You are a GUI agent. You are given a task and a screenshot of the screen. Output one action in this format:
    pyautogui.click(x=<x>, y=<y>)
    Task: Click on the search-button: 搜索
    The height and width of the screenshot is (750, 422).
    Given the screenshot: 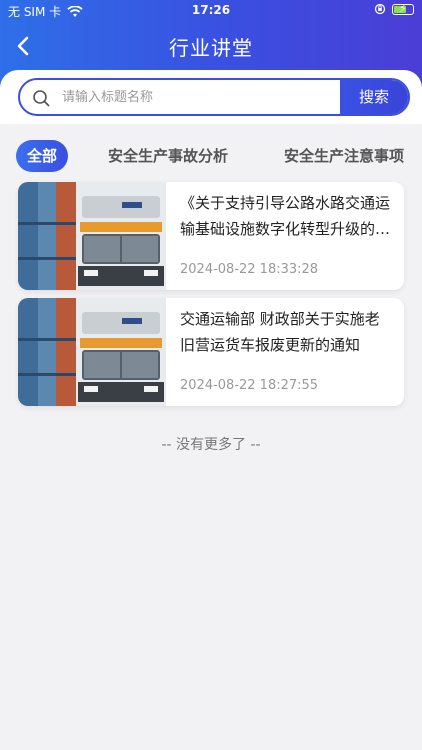 What is the action you would take?
    pyautogui.click(x=374, y=97)
    